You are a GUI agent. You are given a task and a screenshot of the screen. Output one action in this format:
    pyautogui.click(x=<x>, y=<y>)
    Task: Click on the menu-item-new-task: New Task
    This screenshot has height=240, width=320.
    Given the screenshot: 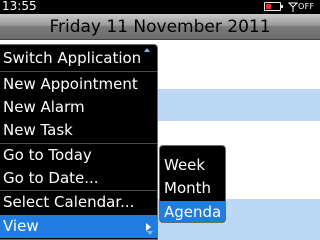 What is the action you would take?
    pyautogui.click(x=78, y=130)
    